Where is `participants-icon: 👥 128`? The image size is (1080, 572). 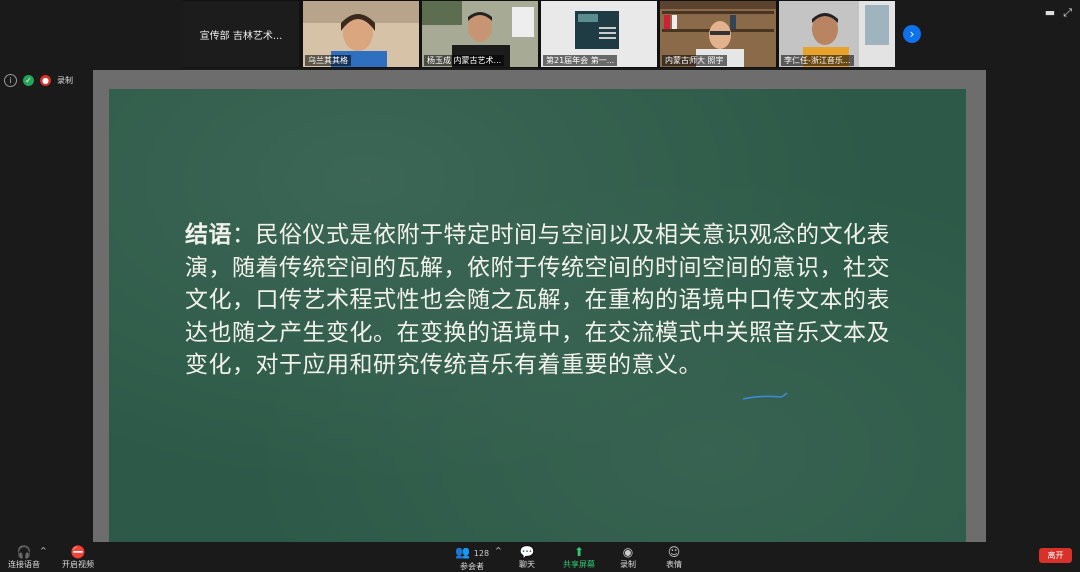 participants-icon: 👥 128 is located at coordinates (472, 552).